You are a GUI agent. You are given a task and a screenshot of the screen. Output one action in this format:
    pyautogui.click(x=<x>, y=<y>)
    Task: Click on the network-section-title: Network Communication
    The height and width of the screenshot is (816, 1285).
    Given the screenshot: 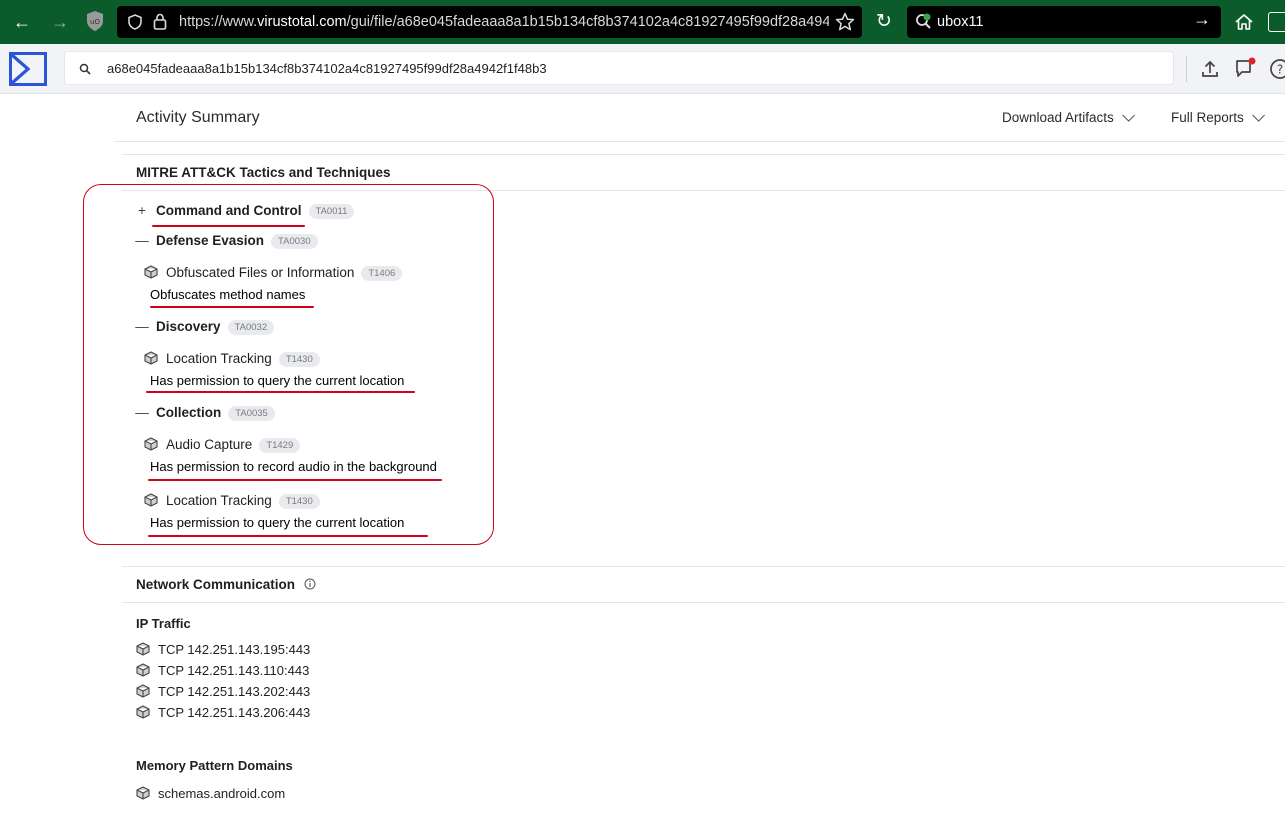 What is the action you would take?
    pyautogui.click(x=226, y=584)
    